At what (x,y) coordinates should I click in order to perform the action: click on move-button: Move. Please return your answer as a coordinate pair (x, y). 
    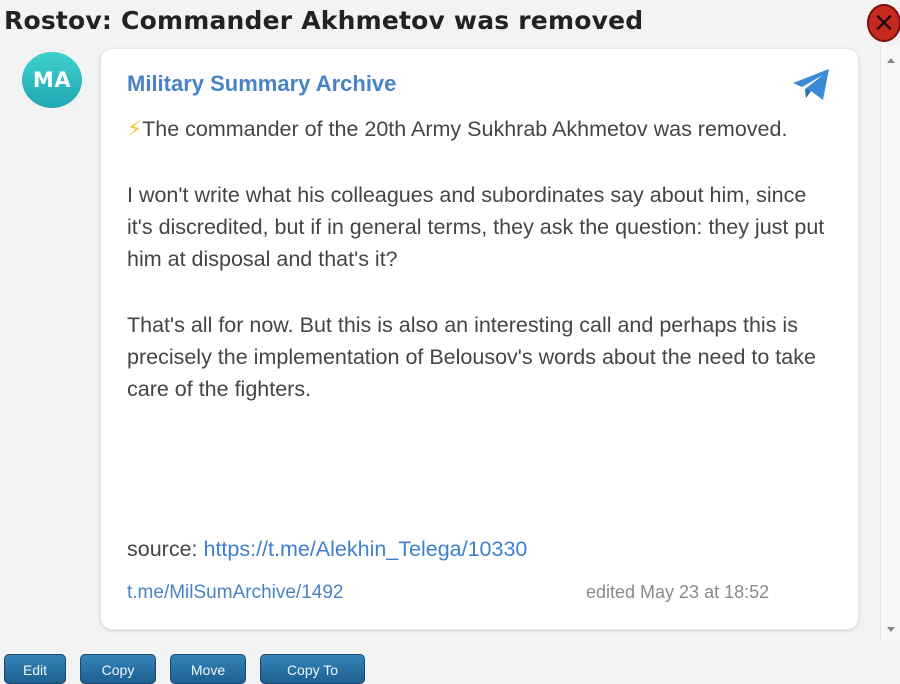
    Looking at the image, I should click on (208, 669).